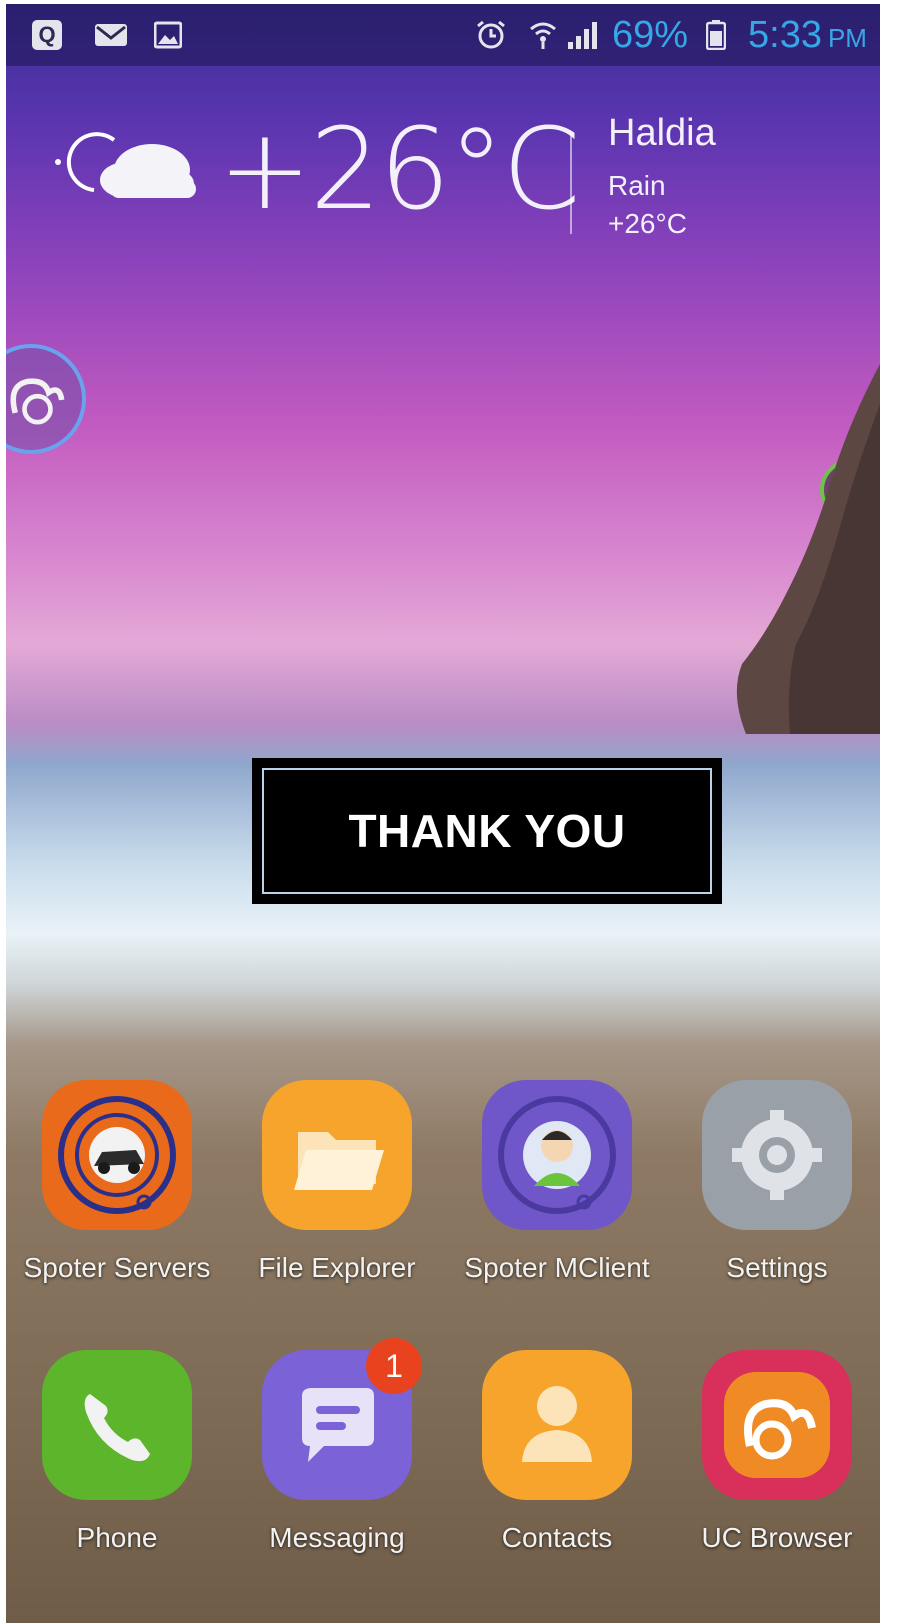 This screenshot has height=1623, width=911. Describe the element at coordinates (543, 35) in the screenshot. I see `wifi-icon` at that location.